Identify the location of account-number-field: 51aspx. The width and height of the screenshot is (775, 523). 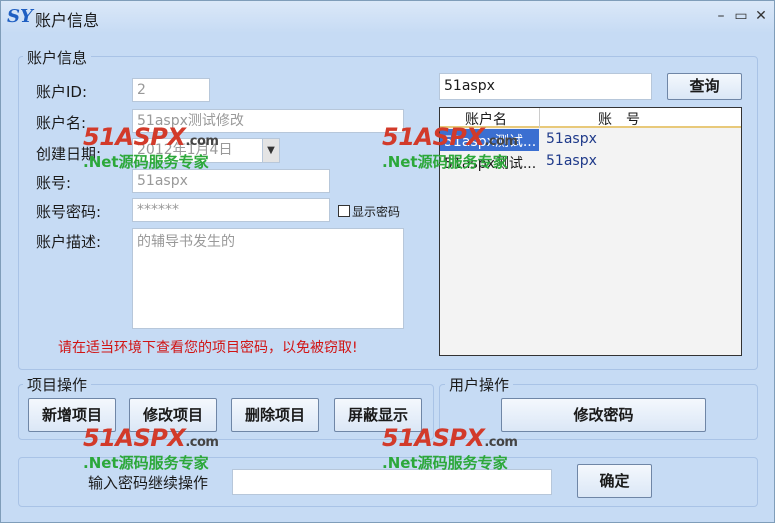
(231, 181).